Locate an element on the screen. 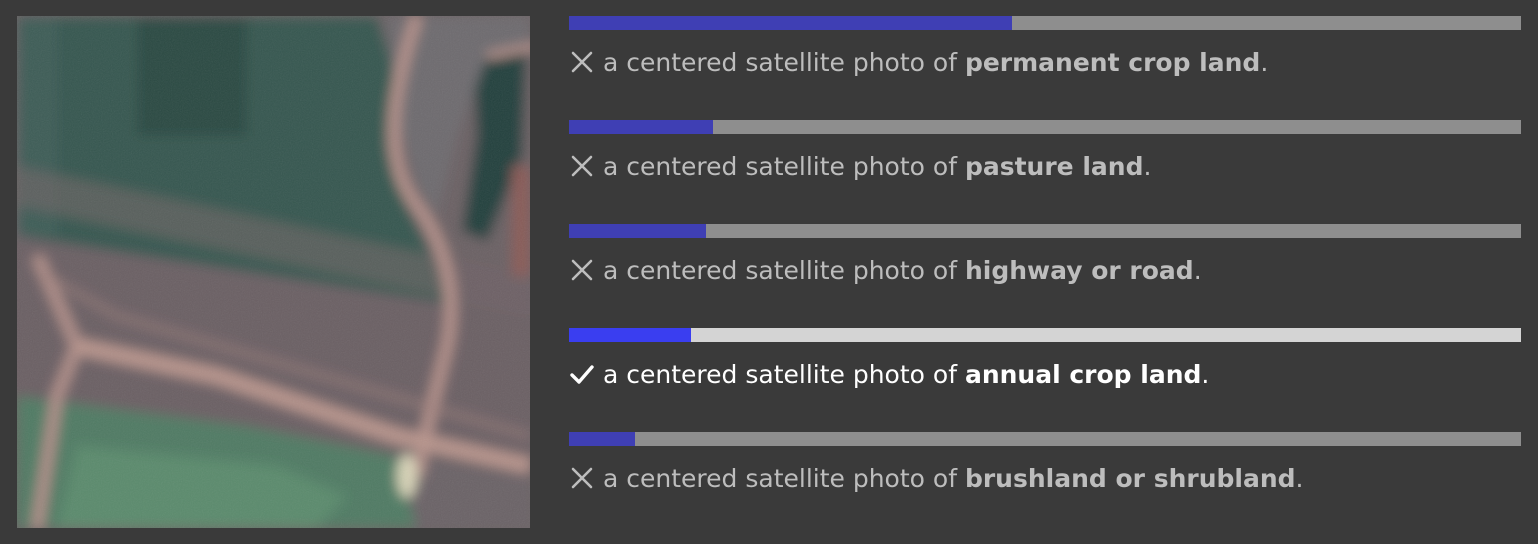 This screenshot has height=544, width=1538. check-icon is located at coordinates (582, 374).